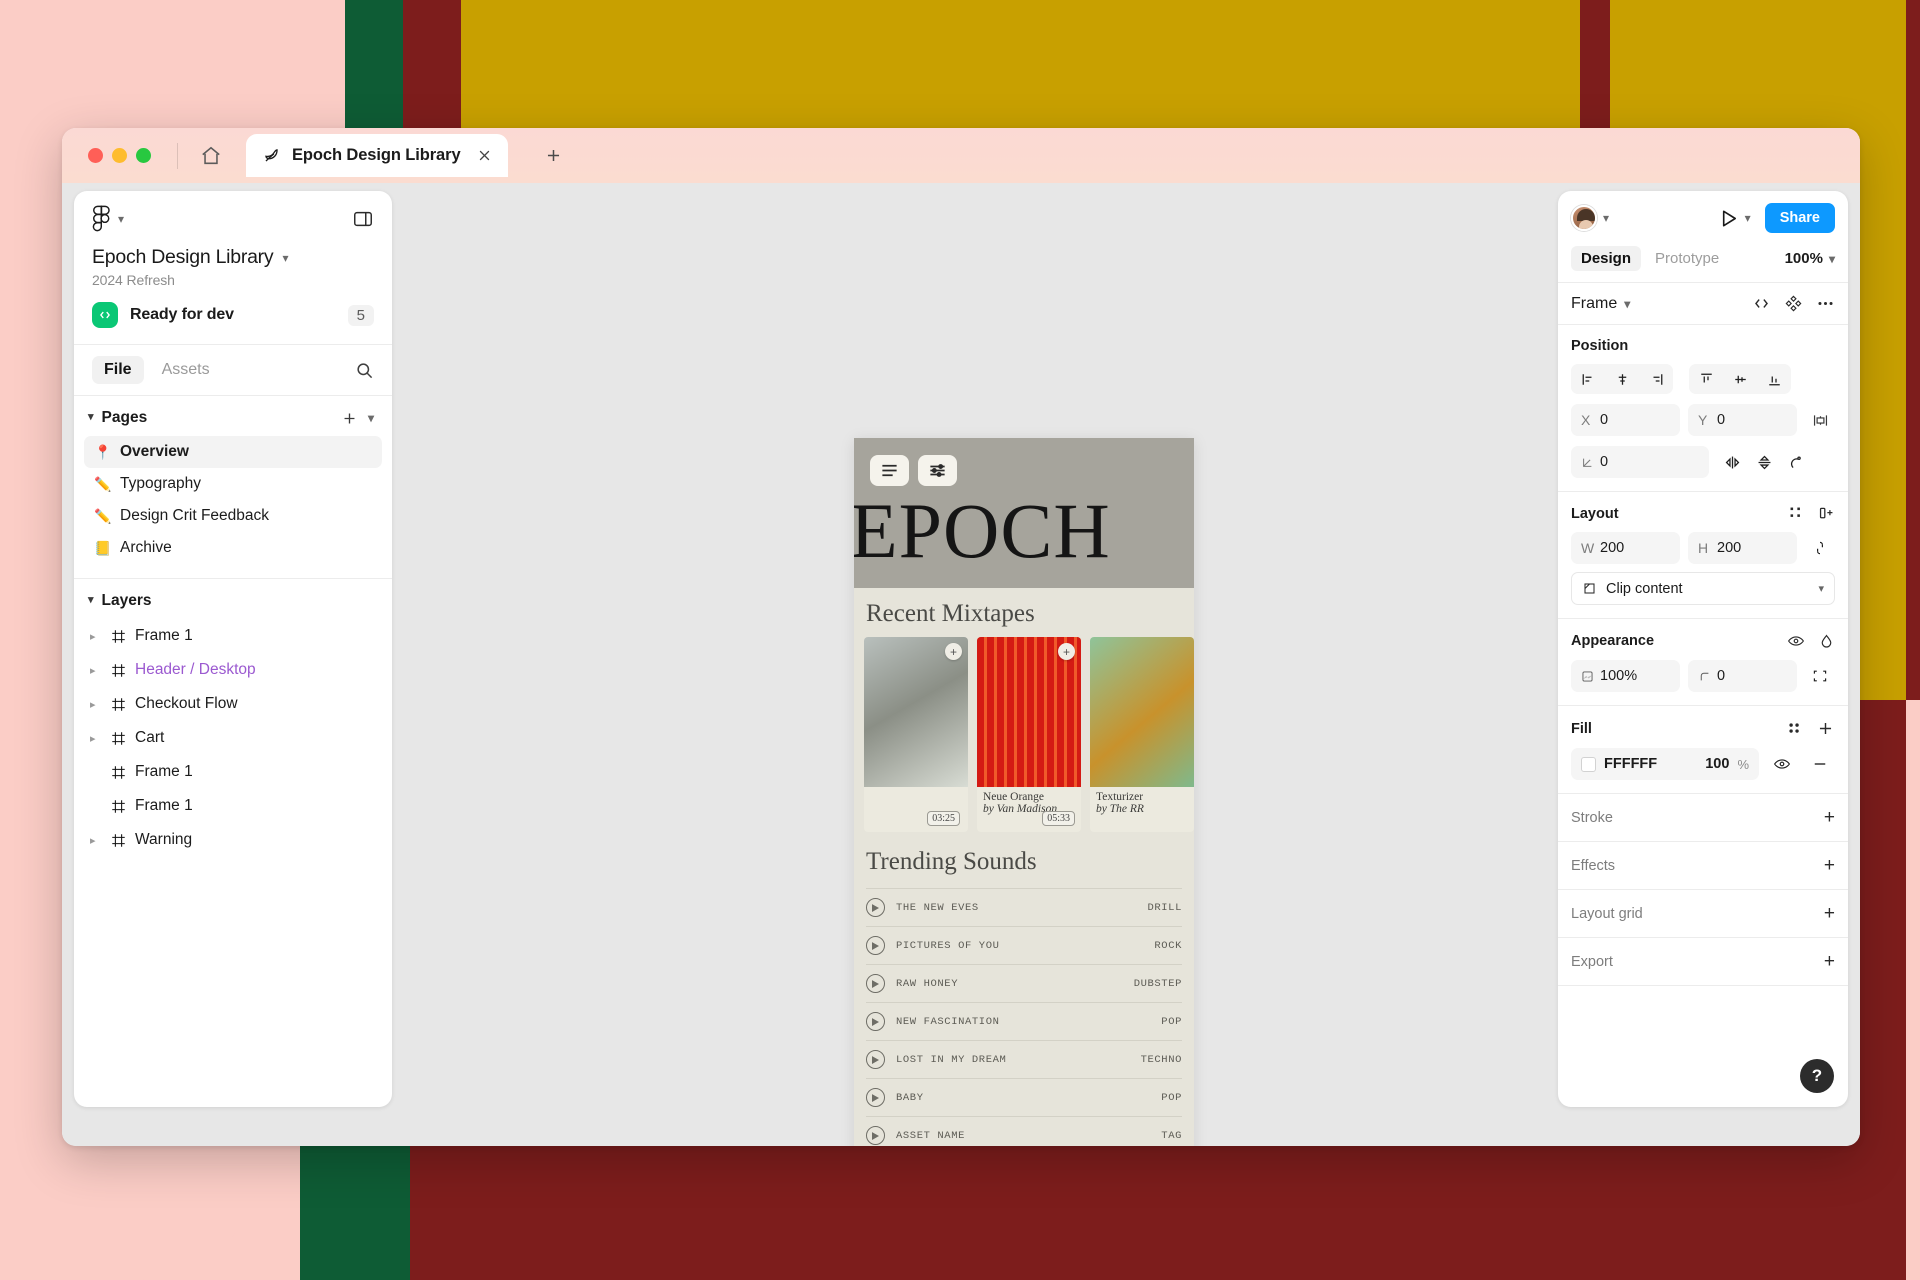 Image resolution: width=1920 pixels, height=1280 pixels. Describe the element at coordinates (1588, 379) in the screenshot. I see `align-left-icon` at that location.